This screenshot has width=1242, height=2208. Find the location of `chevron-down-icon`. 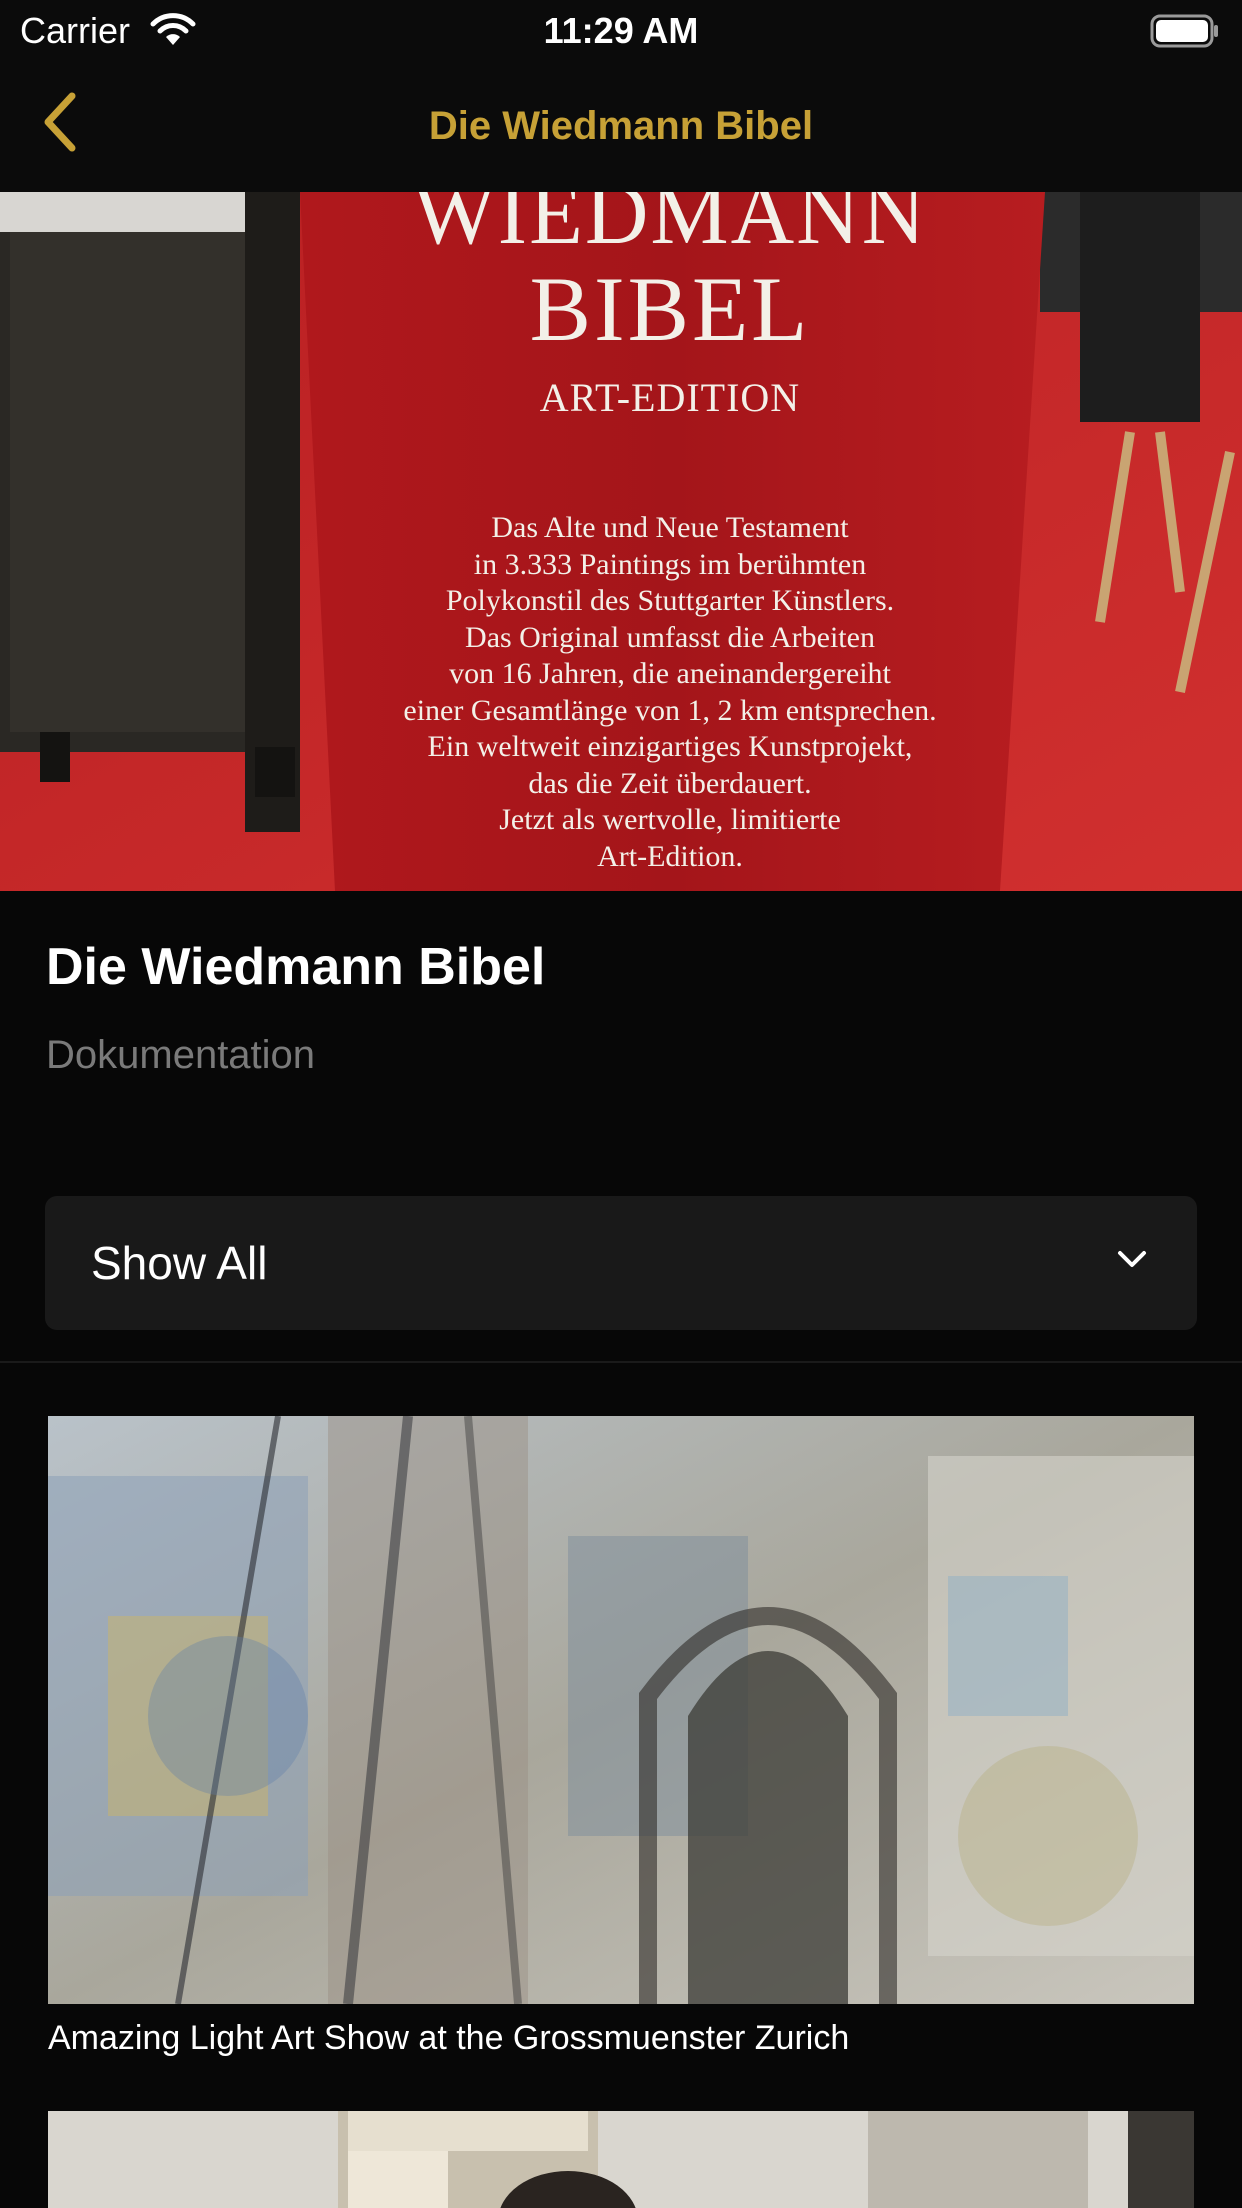

chevron-down-icon is located at coordinates (1132, 1261).